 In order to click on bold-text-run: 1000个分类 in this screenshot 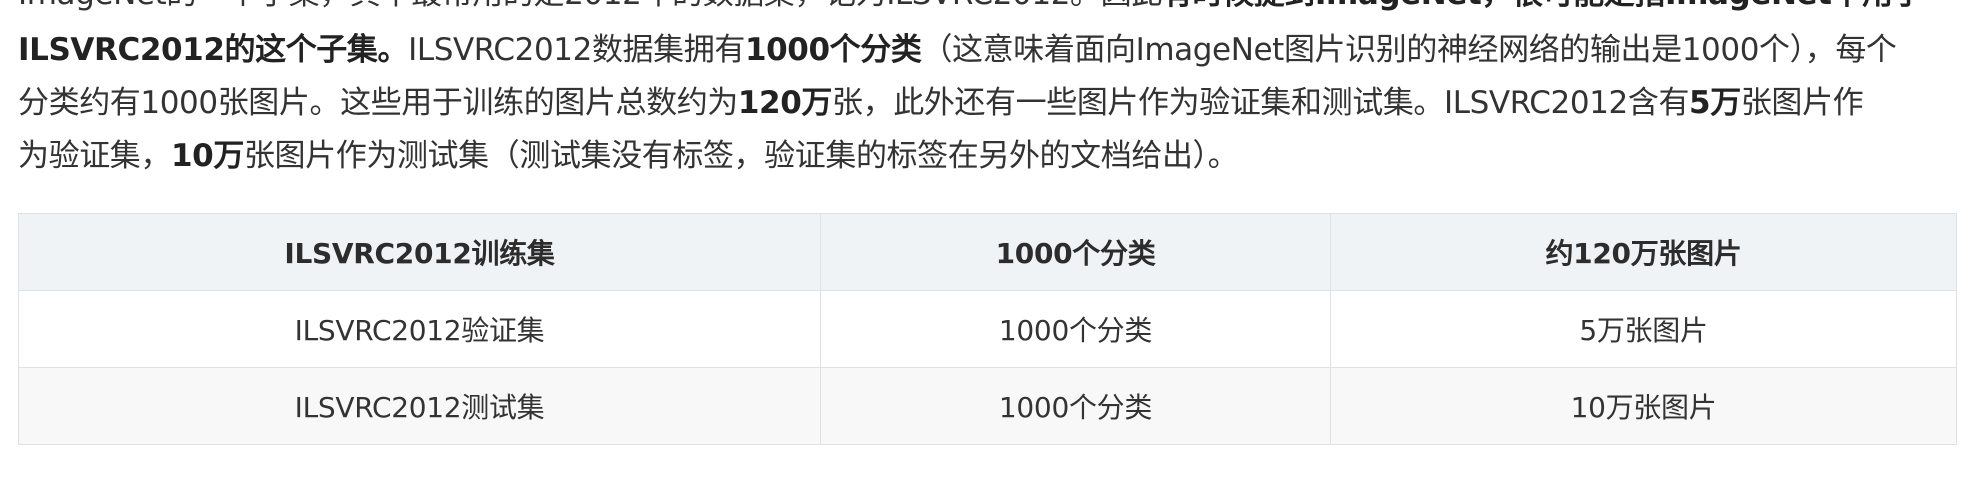, I will do `click(833, 50)`.